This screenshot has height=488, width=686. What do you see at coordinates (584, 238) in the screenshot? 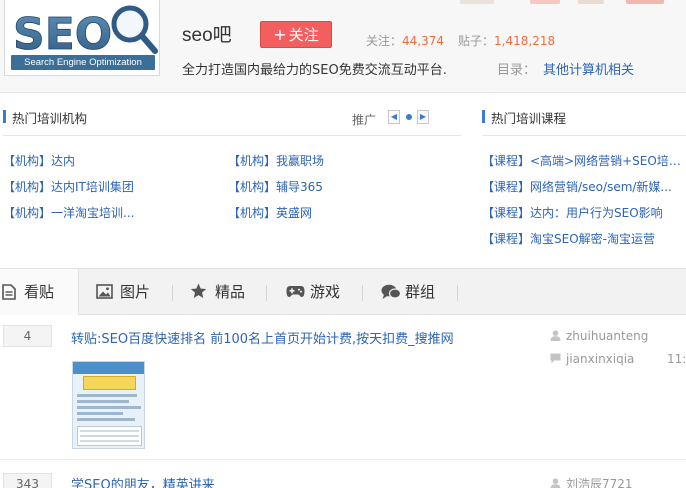
I see `course-link: 【课程】淘宝SEO解密-淘宝运营` at bounding box center [584, 238].